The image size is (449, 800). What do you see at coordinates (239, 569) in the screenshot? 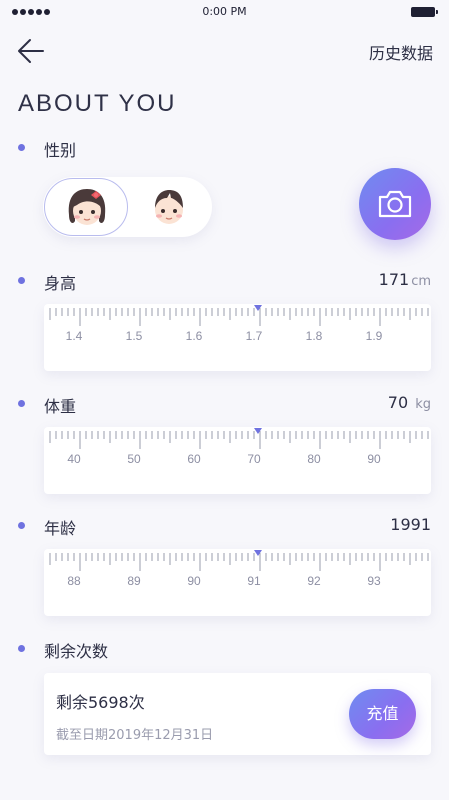
I see `age-ruler-scale: 88 89 90 91 92 93` at bounding box center [239, 569].